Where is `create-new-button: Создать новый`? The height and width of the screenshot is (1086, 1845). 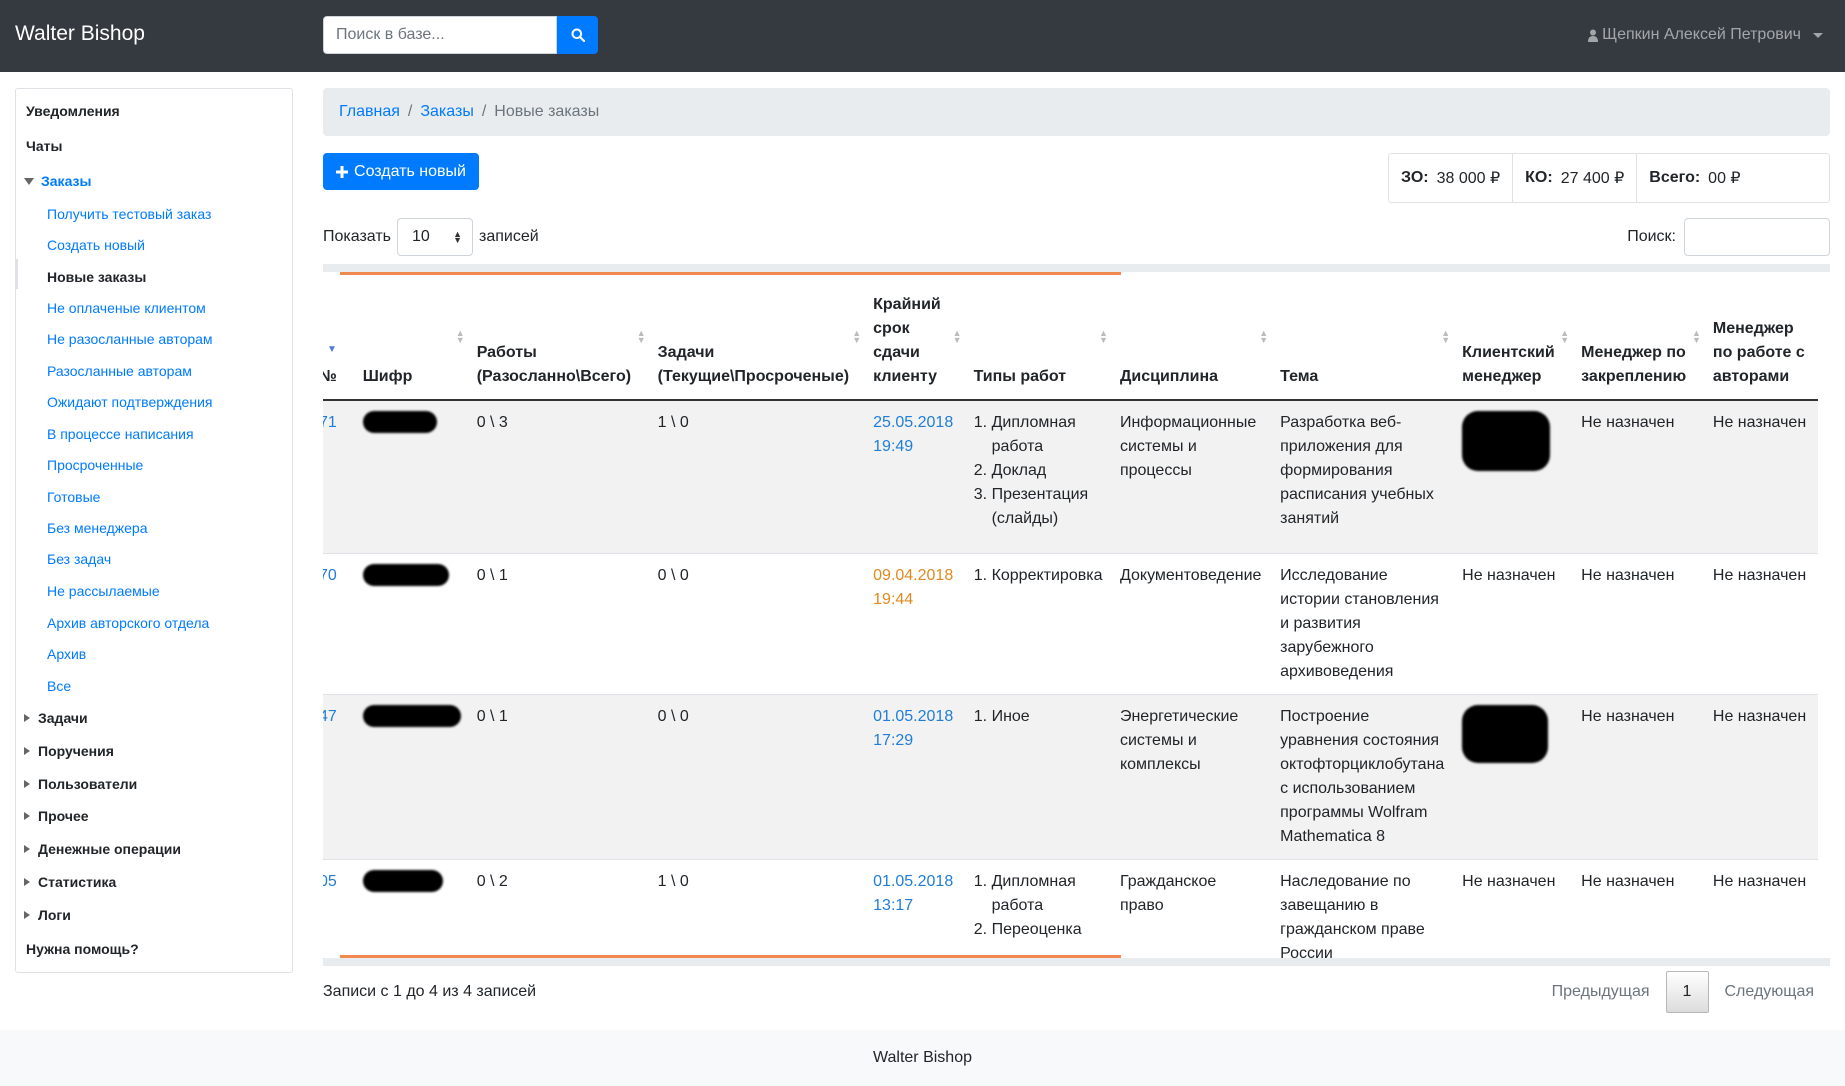 create-new-button: Создать новый is located at coordinates (401, 171).